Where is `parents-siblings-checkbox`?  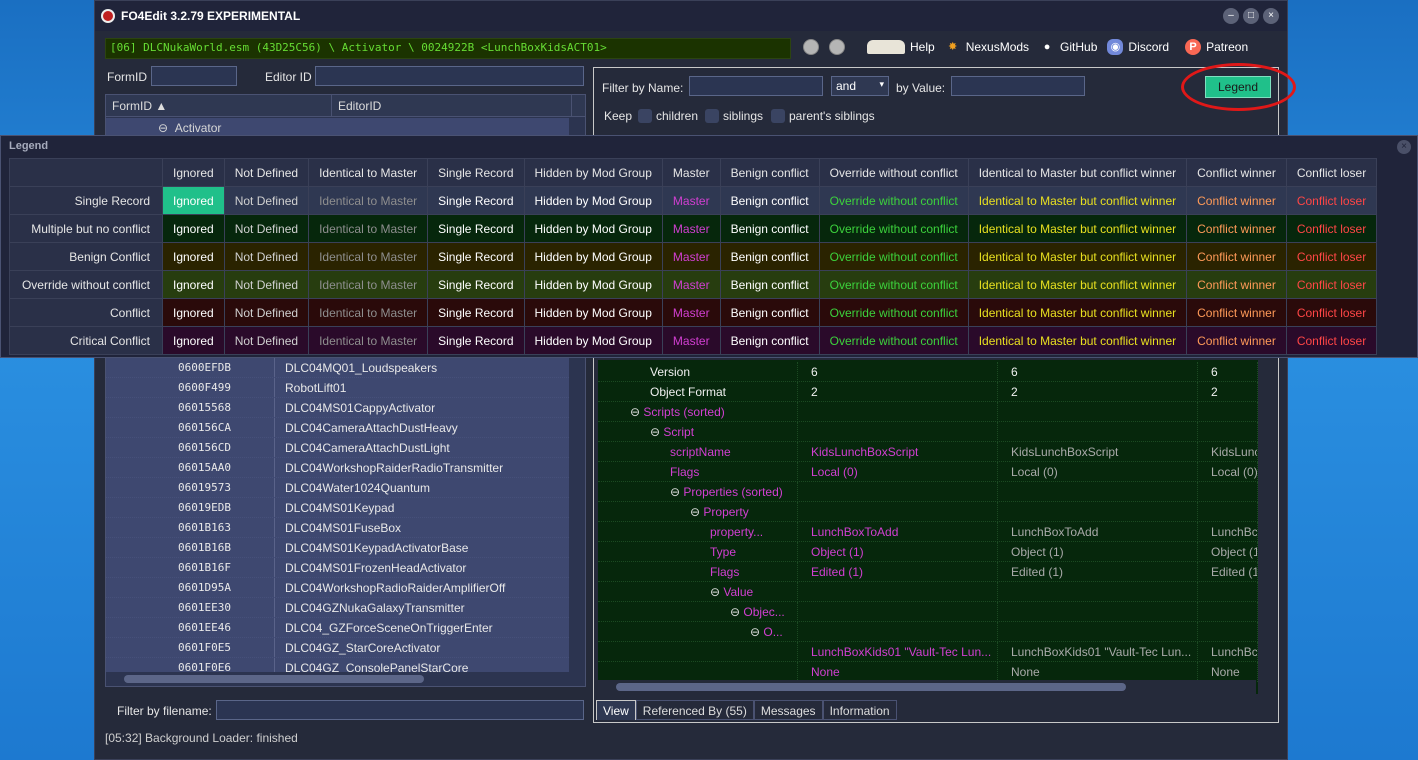
parents-siblings-checkbox is located at coordinates (778, 116).